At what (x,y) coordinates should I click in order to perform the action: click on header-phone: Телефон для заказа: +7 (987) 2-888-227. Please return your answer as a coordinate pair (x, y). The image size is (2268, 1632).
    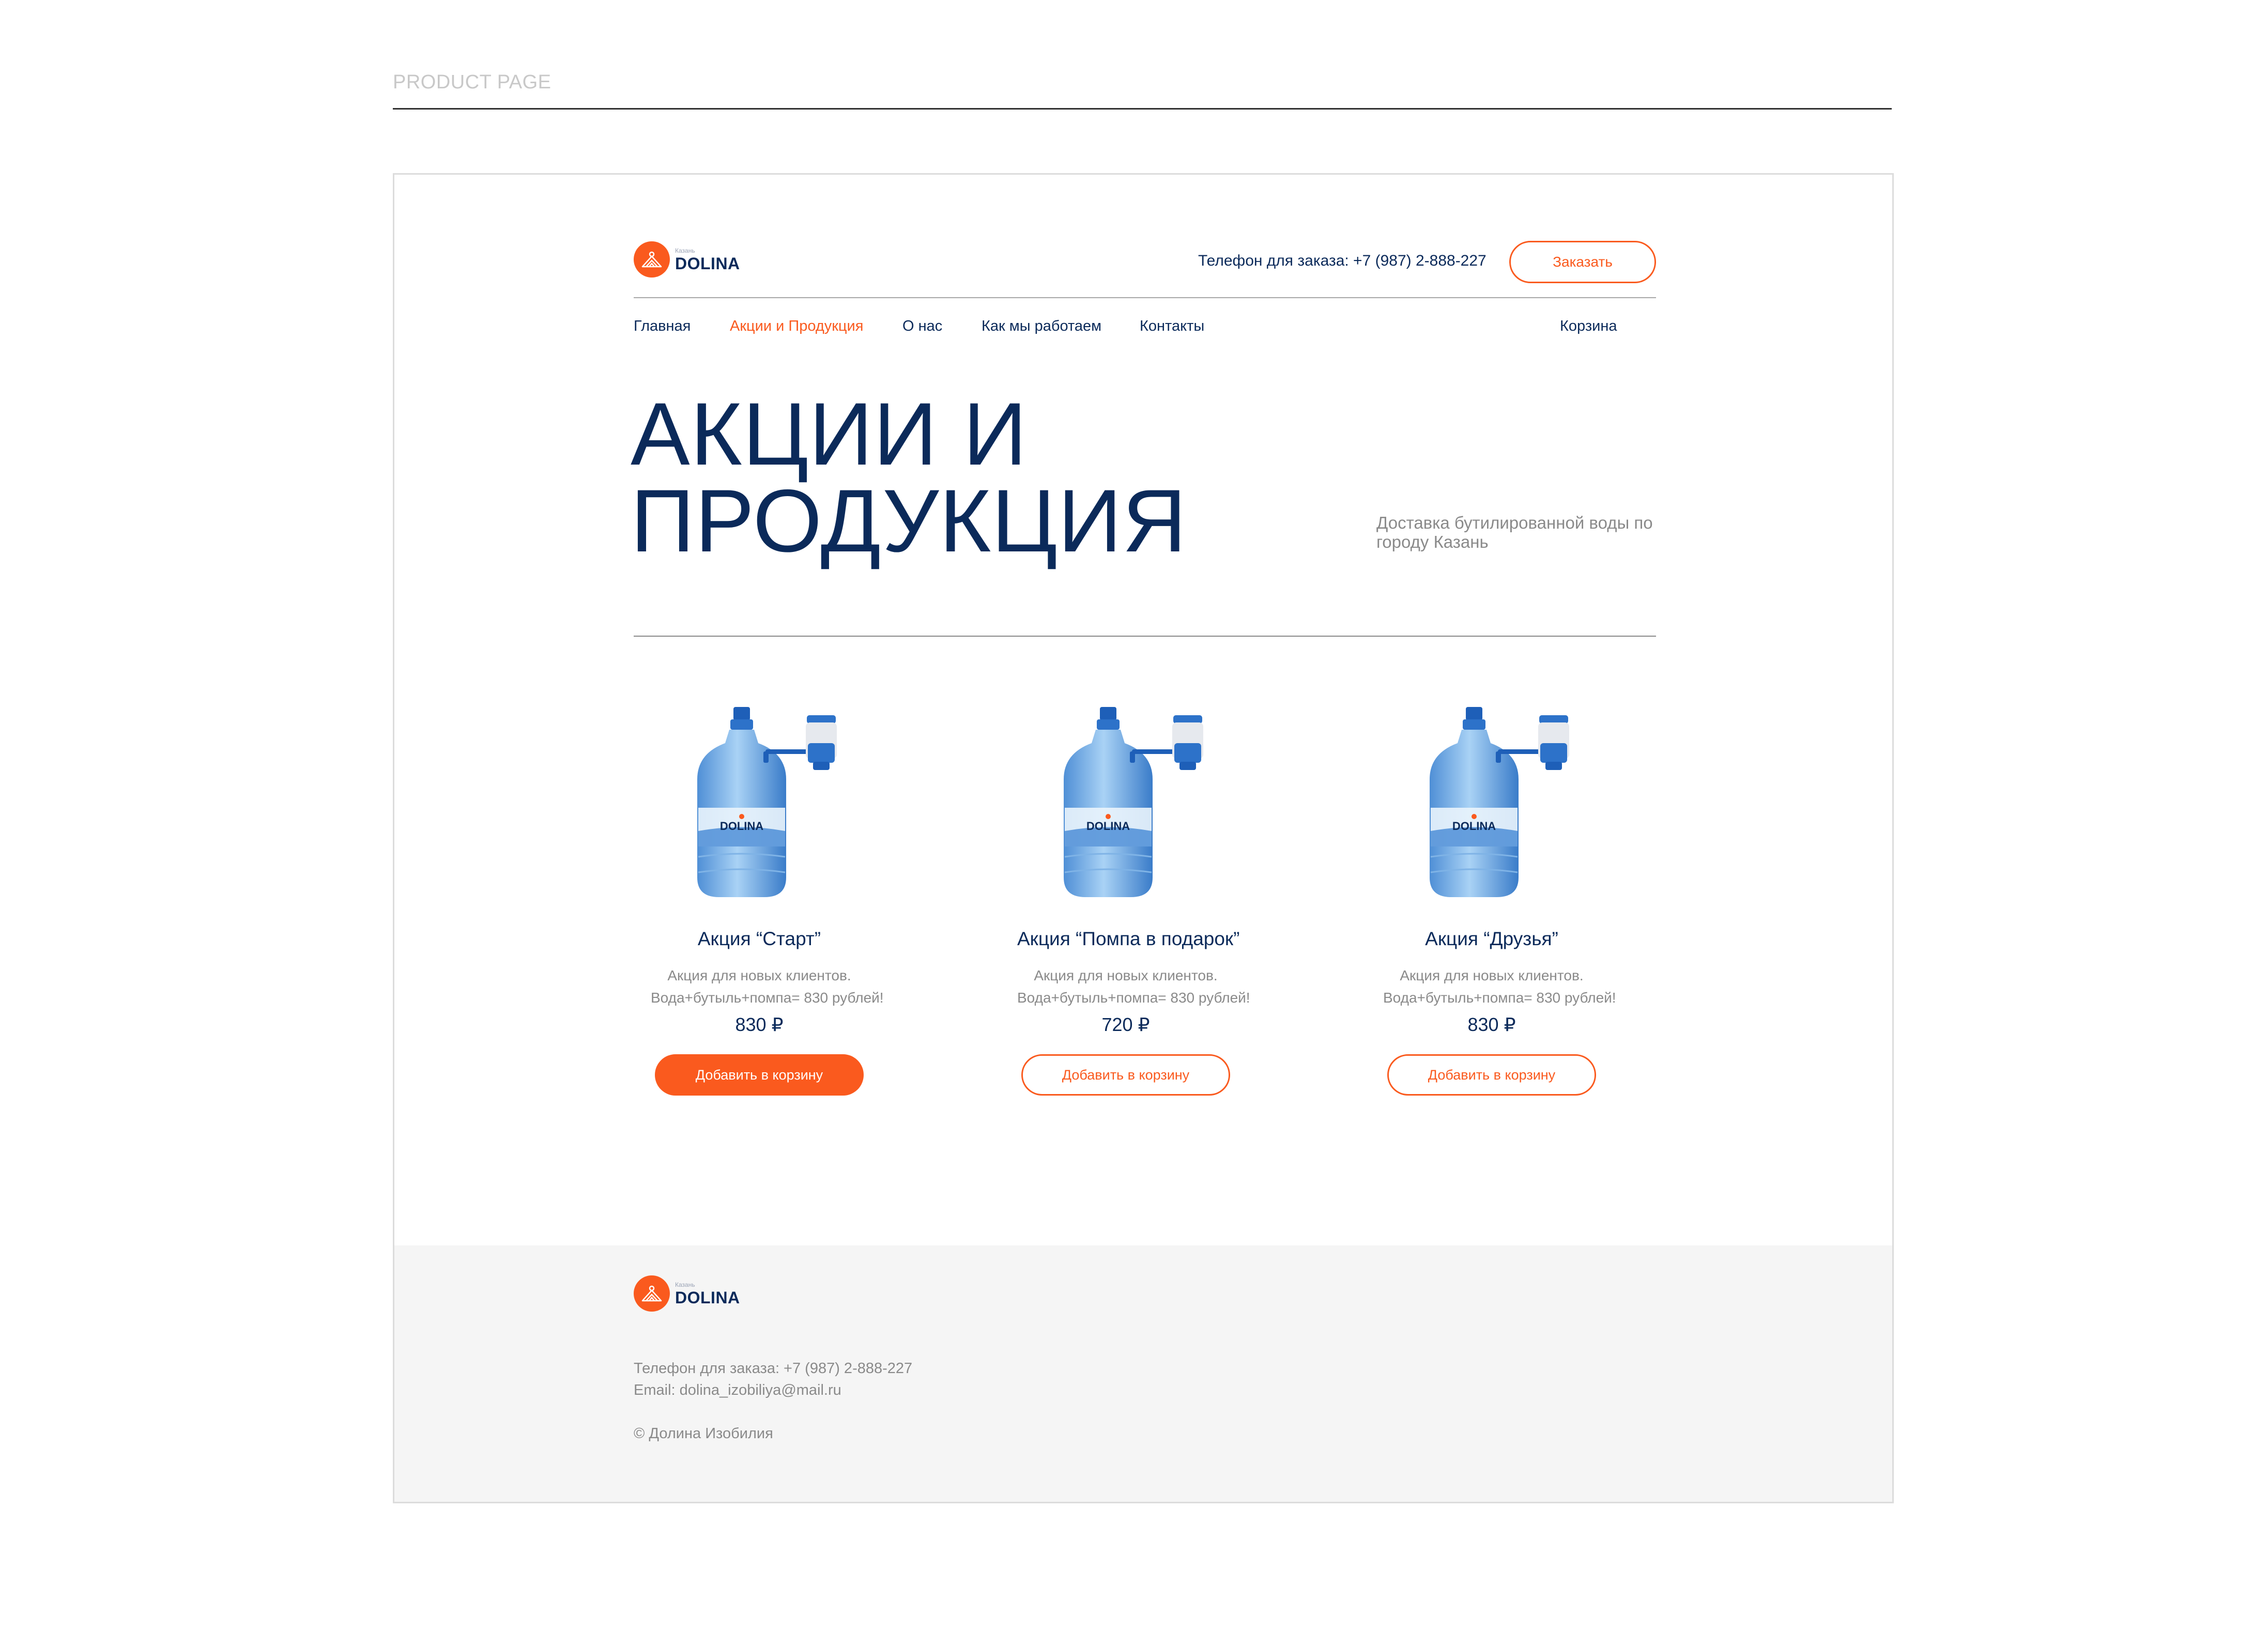
    Looking at the image, I should click on (1343, 261).